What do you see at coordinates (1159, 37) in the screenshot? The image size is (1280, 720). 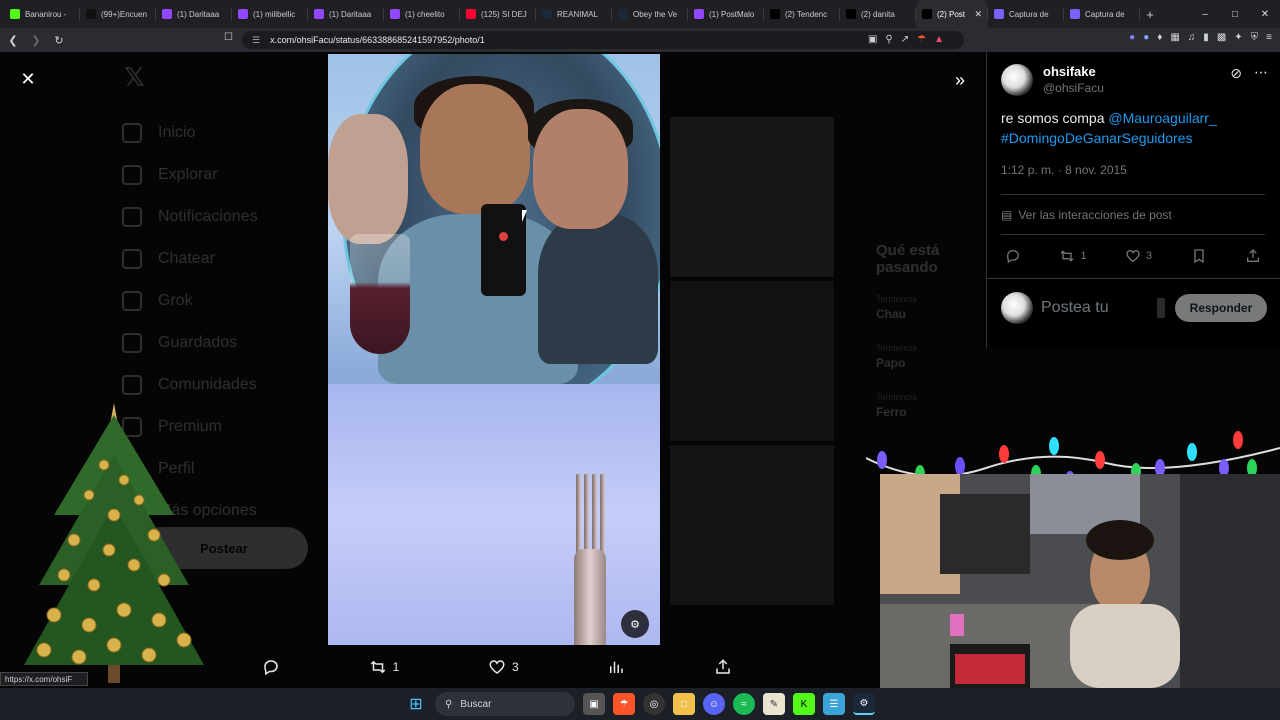 I see `puzzle-icon: ♦` at bounding box center [1159, 37].